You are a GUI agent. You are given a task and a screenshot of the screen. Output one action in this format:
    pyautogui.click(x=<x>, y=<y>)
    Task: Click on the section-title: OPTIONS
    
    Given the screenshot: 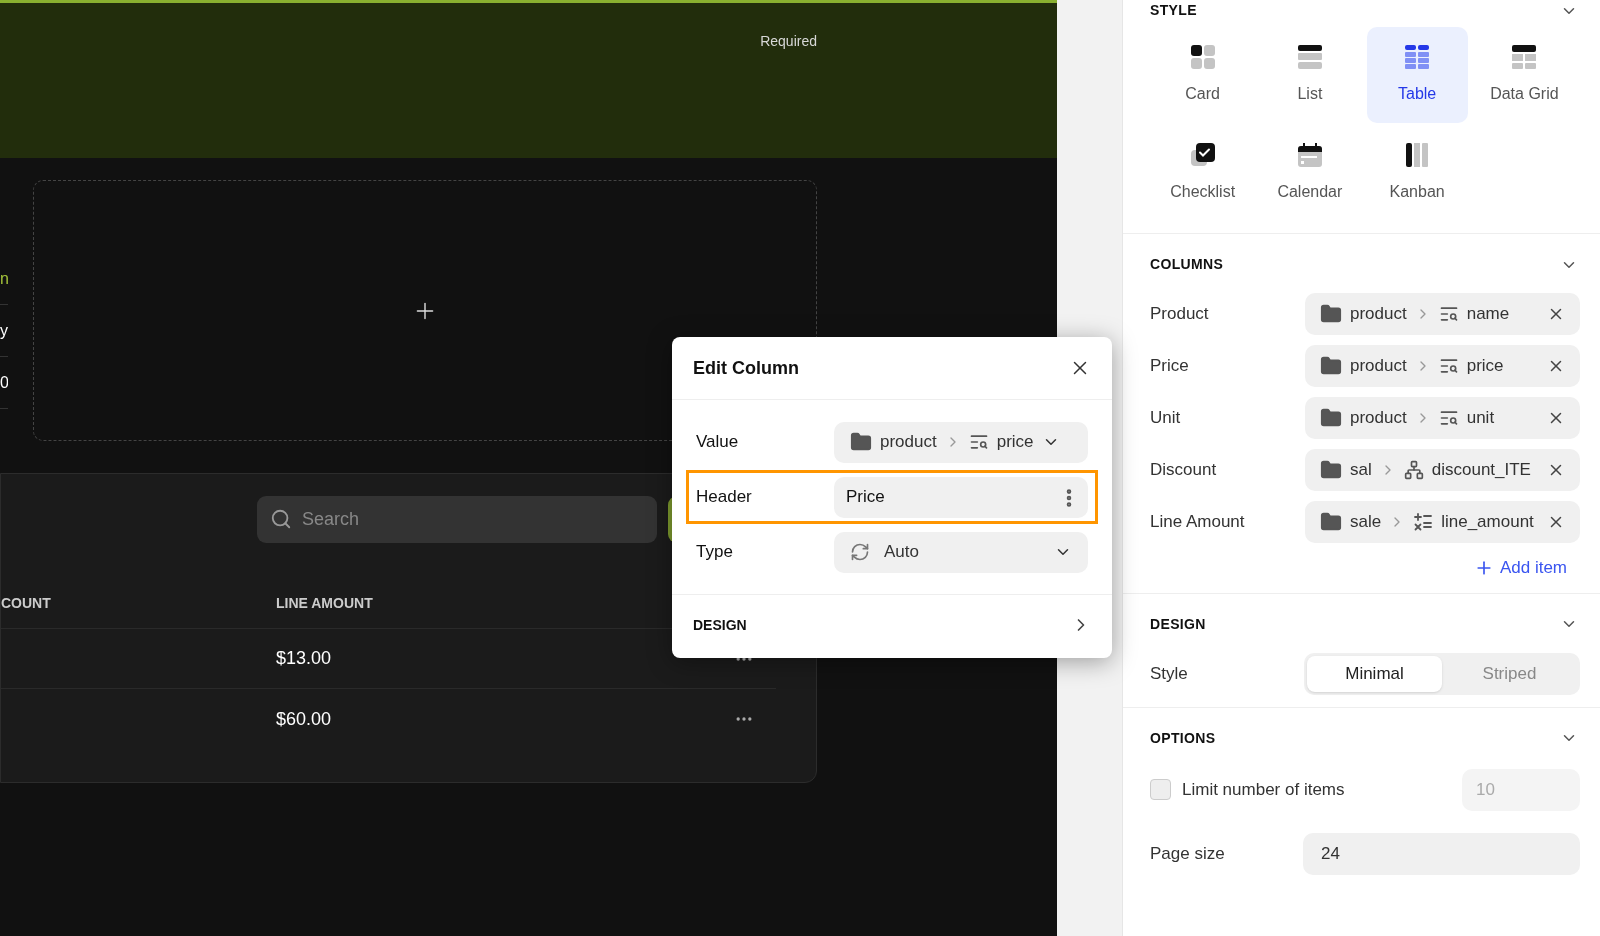 What is the action you would take?
    pyautogui.click(x=1183, y=738)
    